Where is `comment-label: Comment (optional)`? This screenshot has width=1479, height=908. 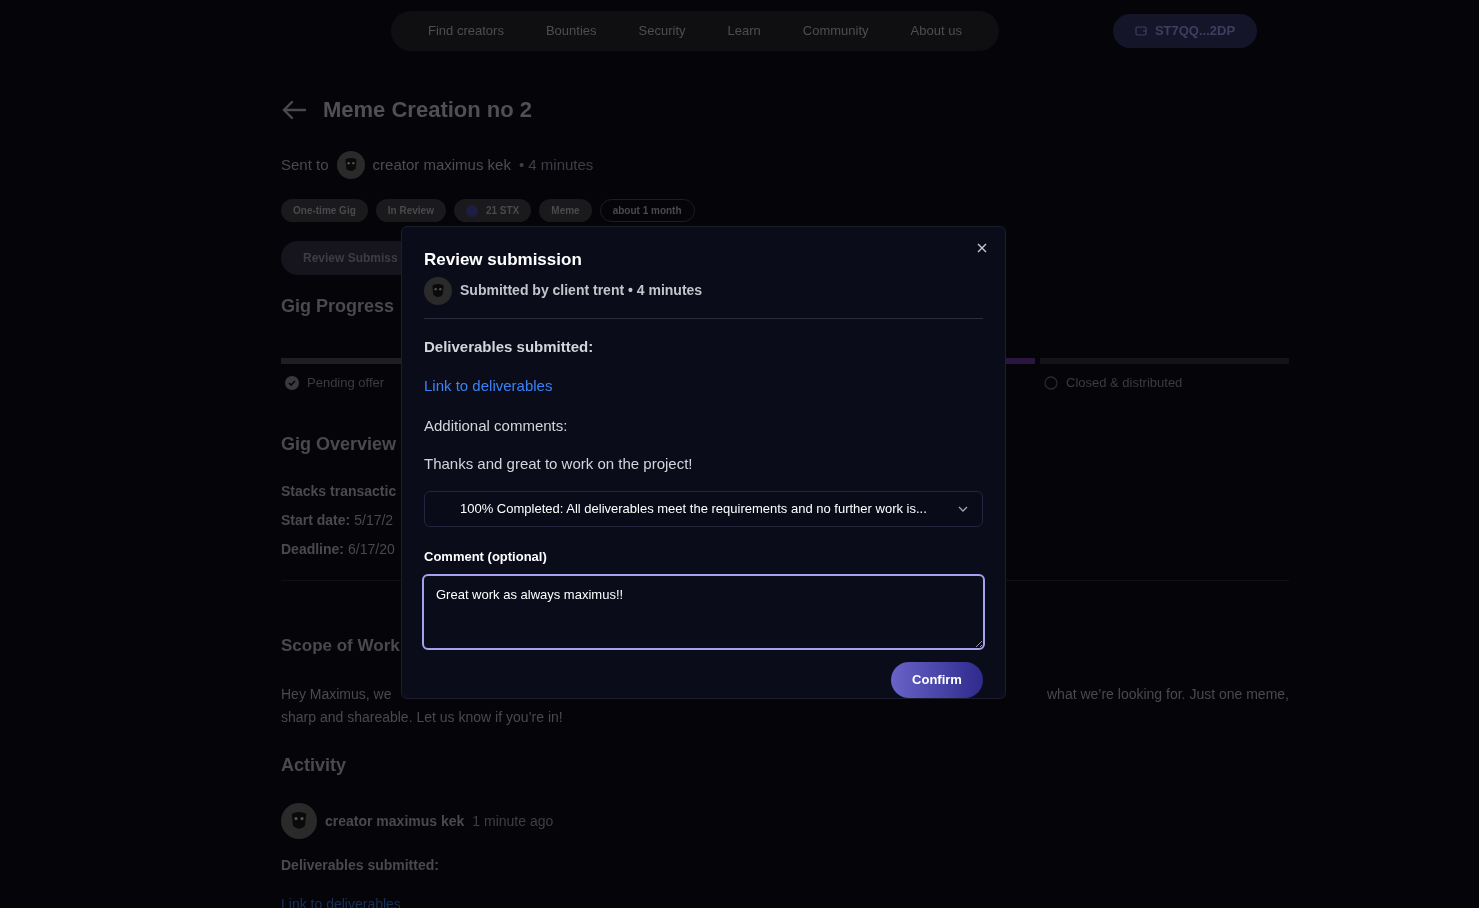 comment-label: Comment (optional) is located at coordinates (486, 556).